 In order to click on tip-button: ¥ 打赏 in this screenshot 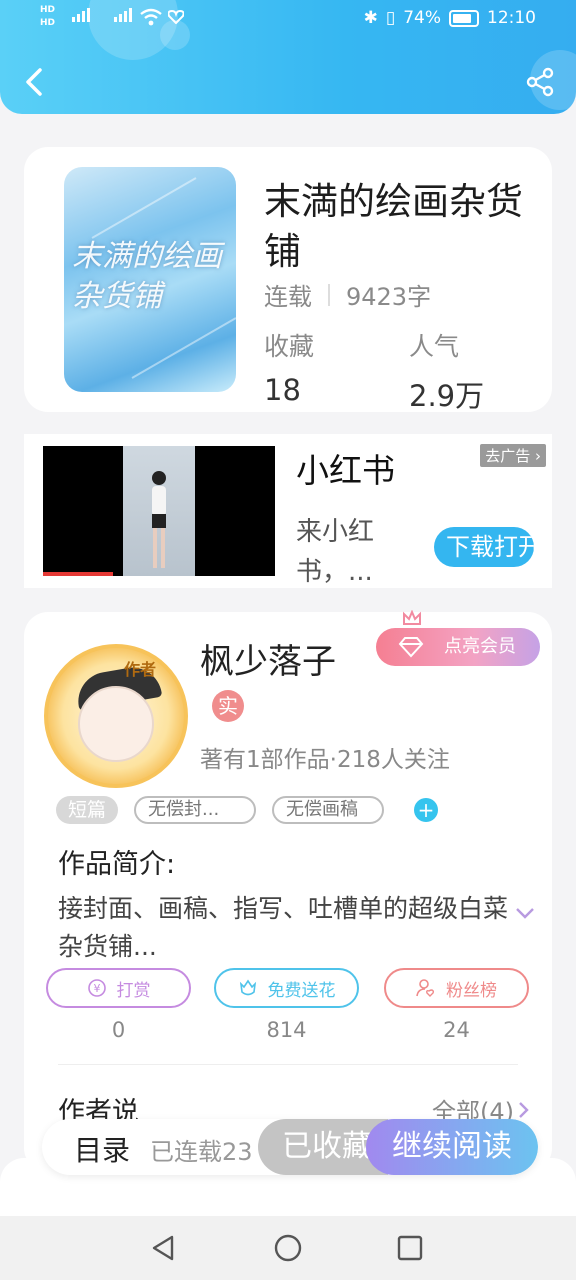, I will do `click(118, 988)`.